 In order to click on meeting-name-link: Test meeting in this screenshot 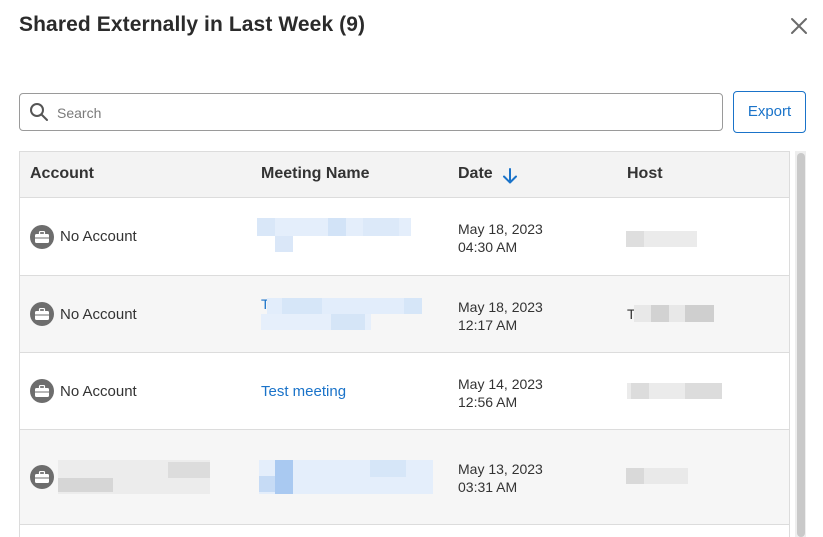, I will do `click(303, 391)`.